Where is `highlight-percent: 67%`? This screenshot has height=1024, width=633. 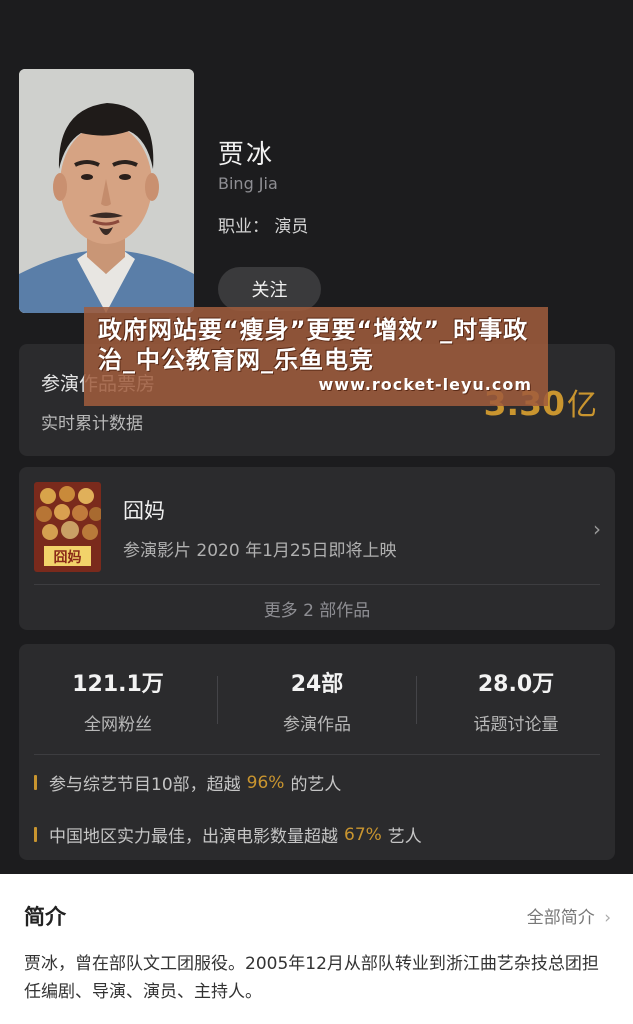 highlight-percent: 67% is located at coordinates (363, 834).